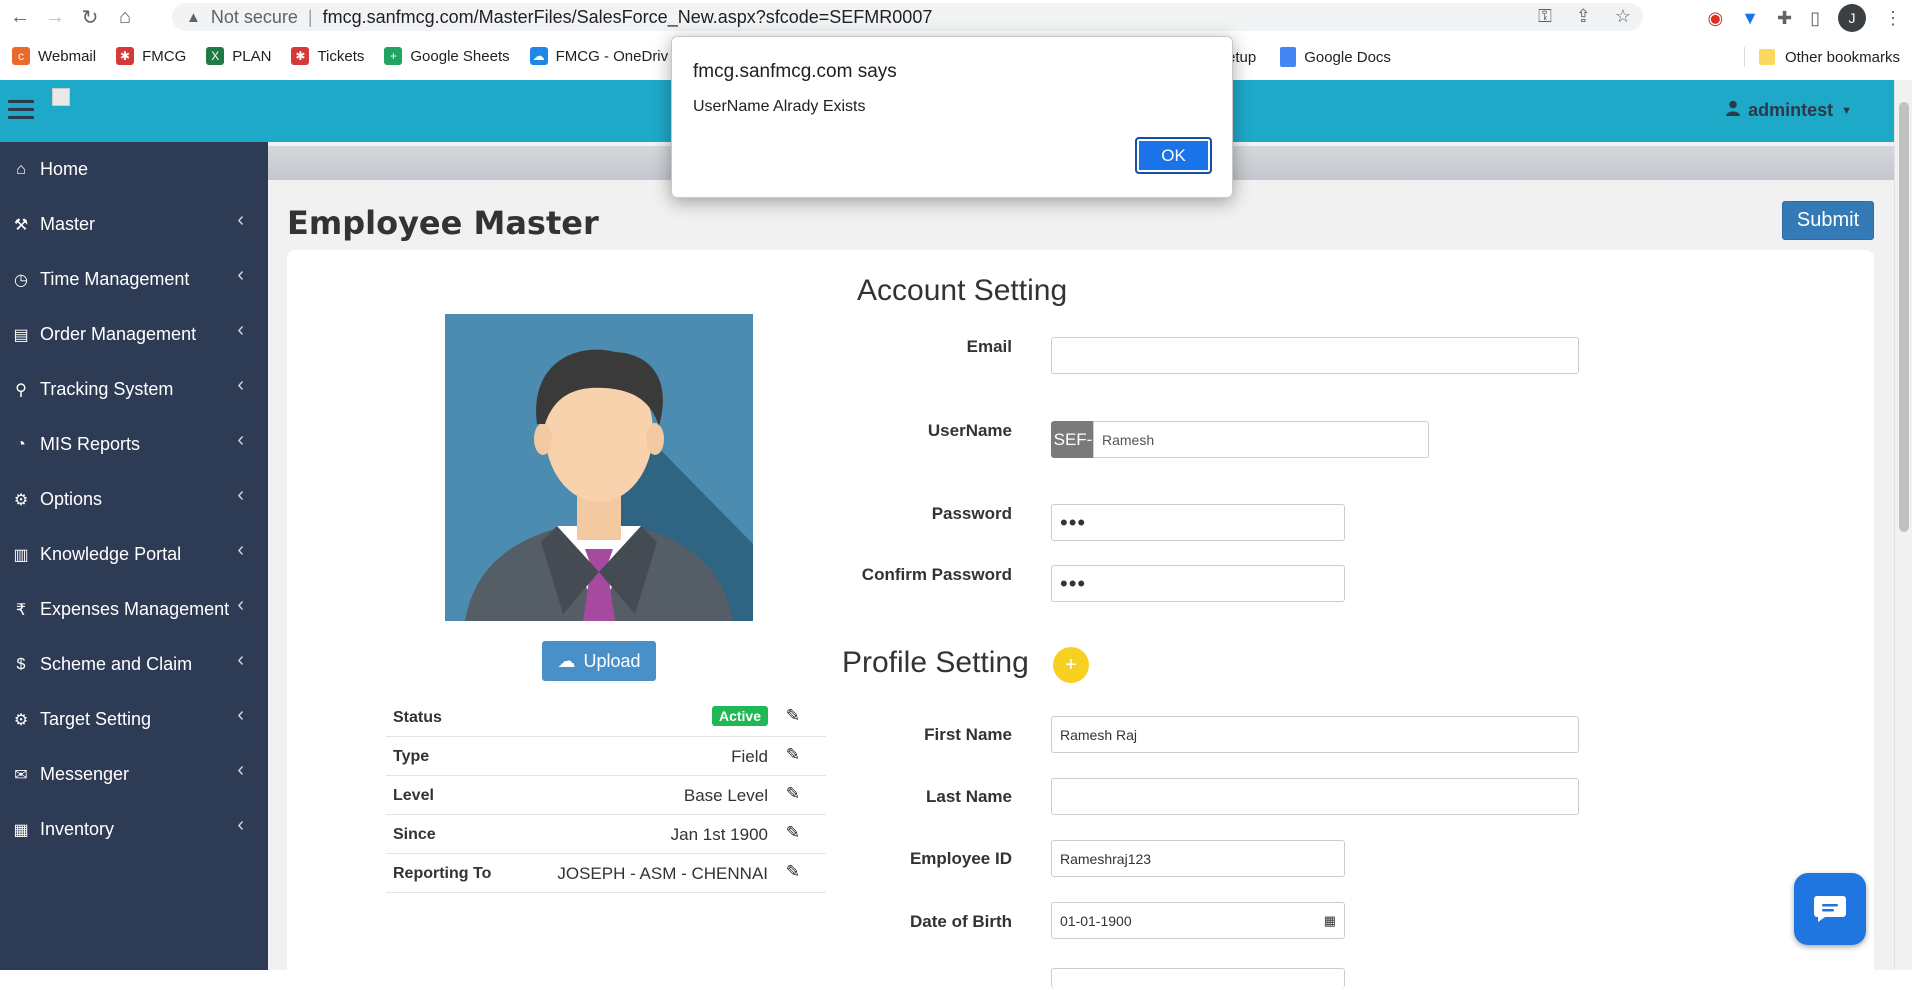  Describe the element at coordinates (21, 280) in the screenshot. I see `clock-icon: ◷` at that location.